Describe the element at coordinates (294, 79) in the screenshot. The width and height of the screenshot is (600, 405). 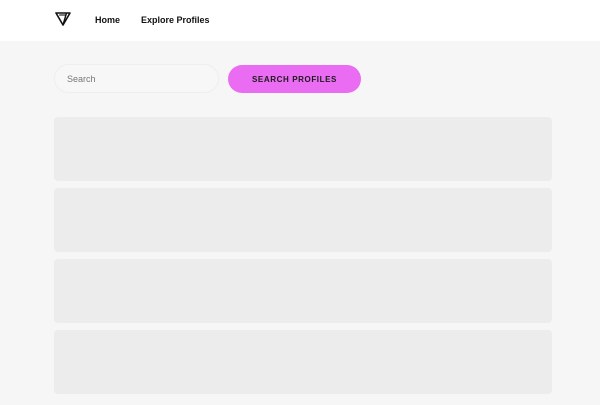
I see `search-profiles-button: SEARCH PROFILES` at that location.